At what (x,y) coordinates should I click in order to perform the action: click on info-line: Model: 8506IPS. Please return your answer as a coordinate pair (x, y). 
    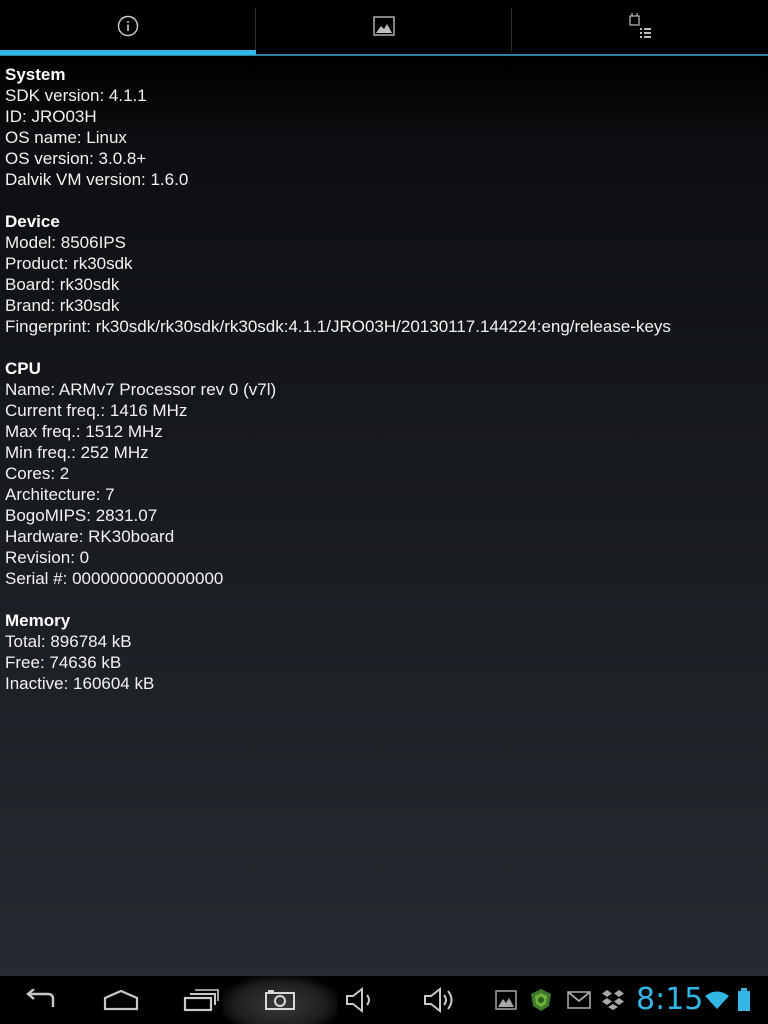
    Looking at the image, I should click on (65, 242).